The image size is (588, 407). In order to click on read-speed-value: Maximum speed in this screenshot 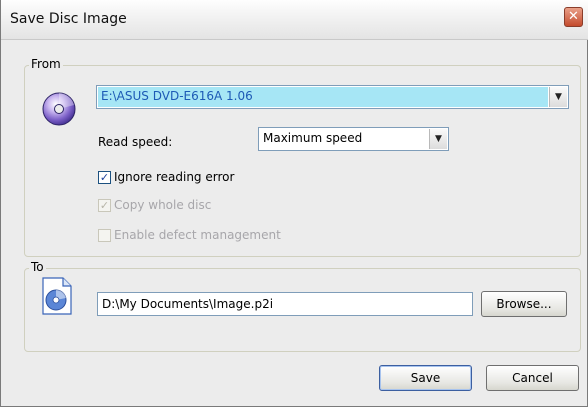, I will do `click(313, 138)`.